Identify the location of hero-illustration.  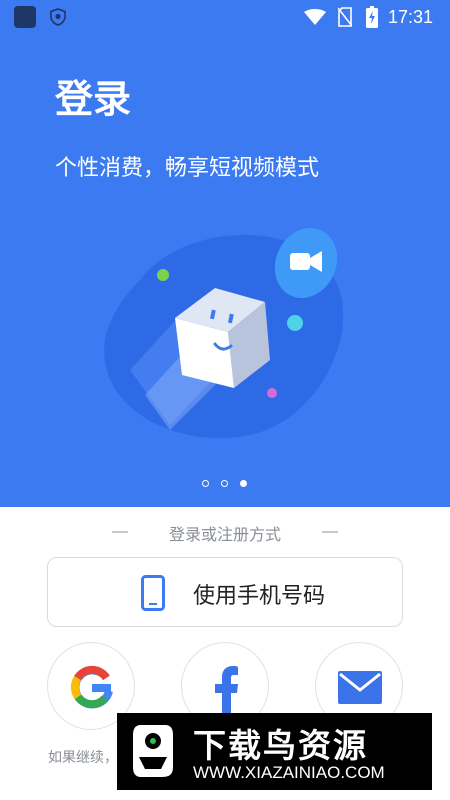
(224, 333).